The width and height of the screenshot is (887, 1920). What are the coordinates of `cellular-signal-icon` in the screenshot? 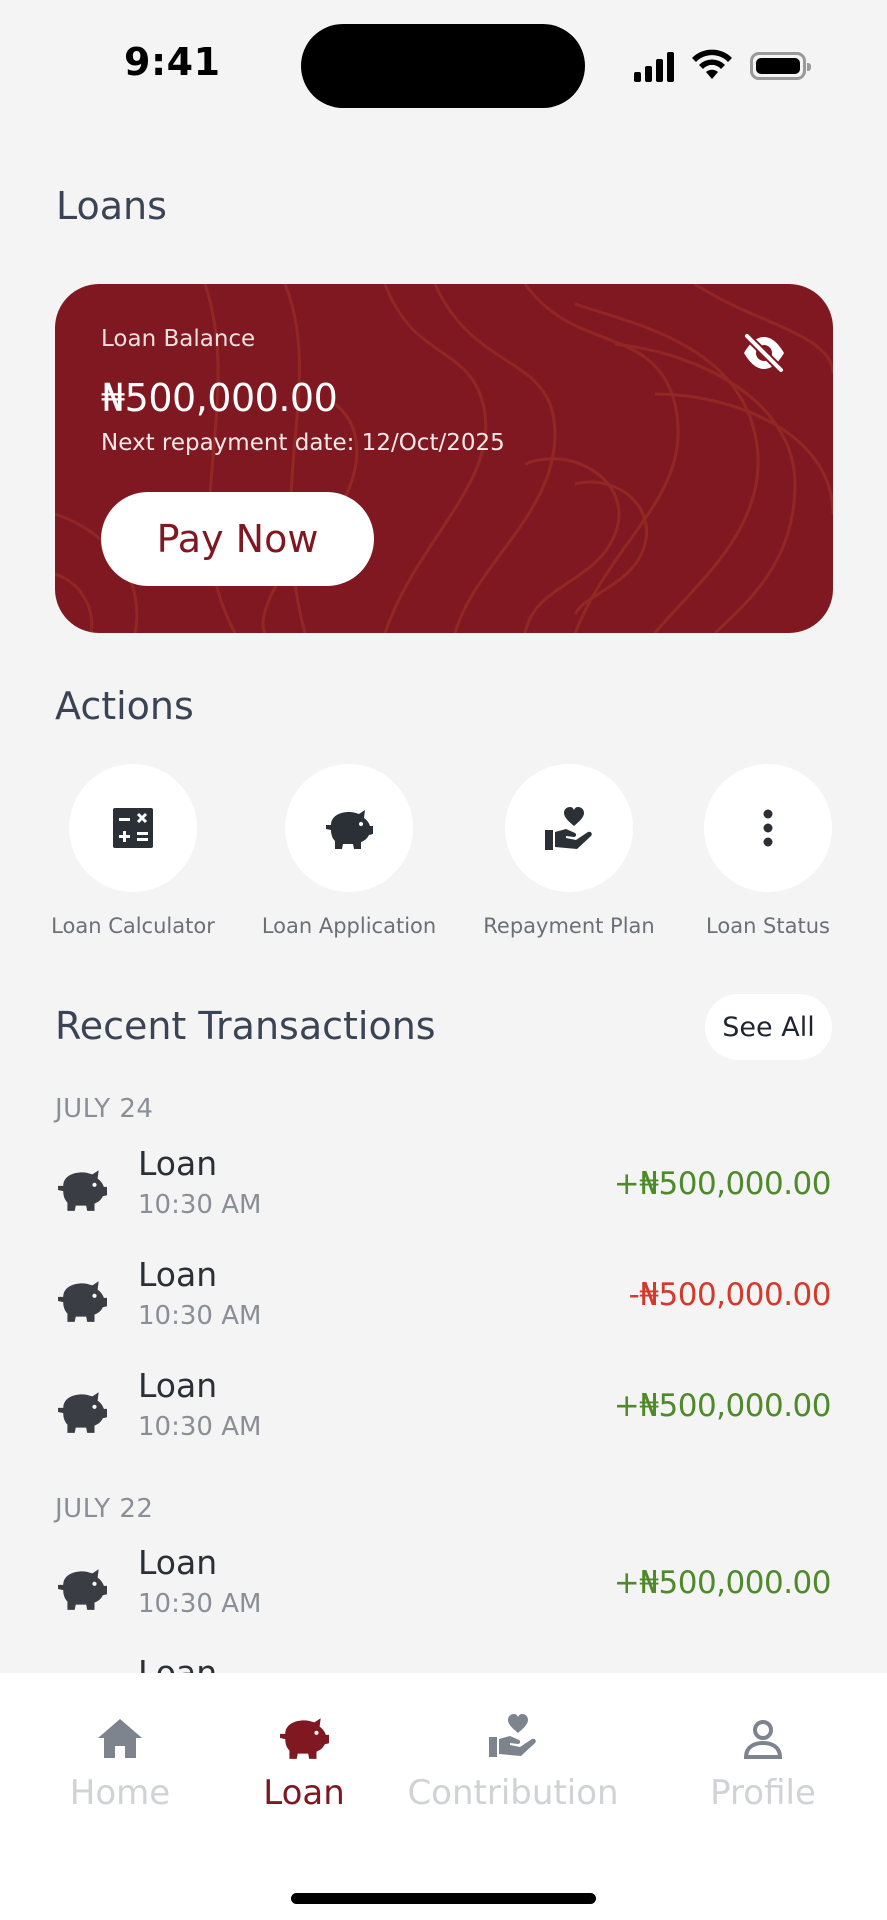 It's located at (655, 66).